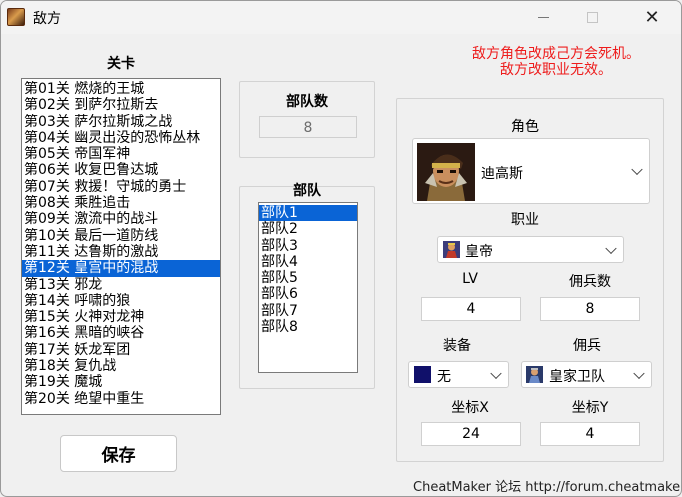 The image size is (682, 497). I want to click on class-combo: 皇帝, so click(530, 249).